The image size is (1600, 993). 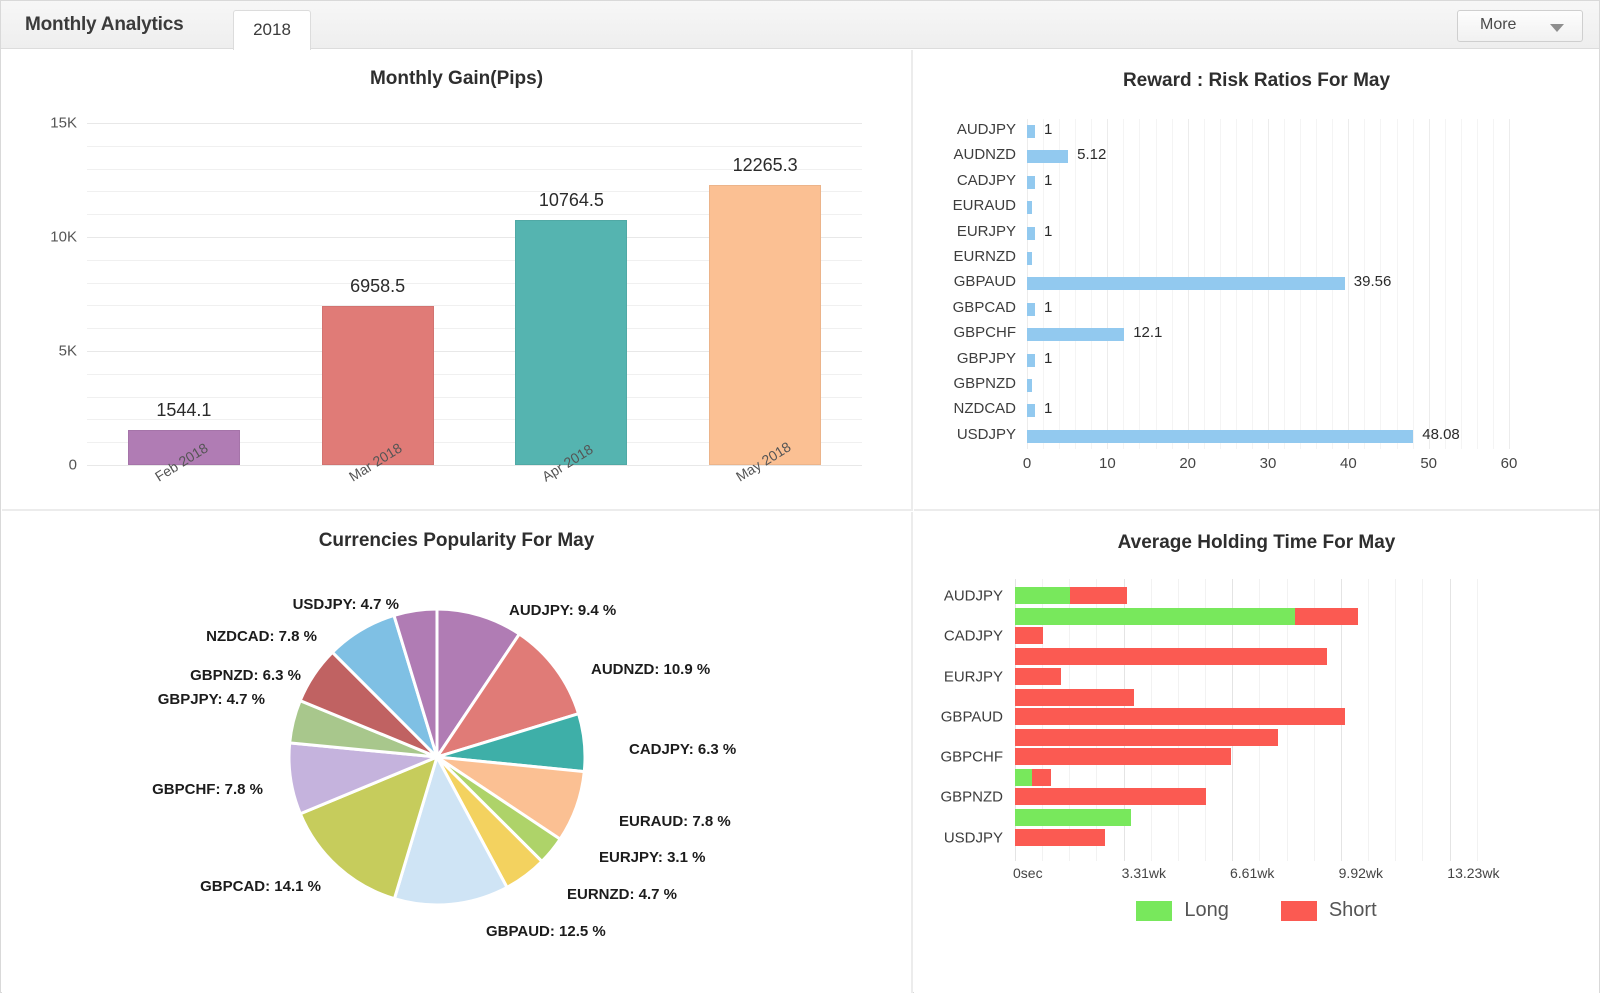 What do you see at coordinates (984, 307) in the screenshot?
I see `bar-category-label: GBPCAD` at bounding box center [984, 307].